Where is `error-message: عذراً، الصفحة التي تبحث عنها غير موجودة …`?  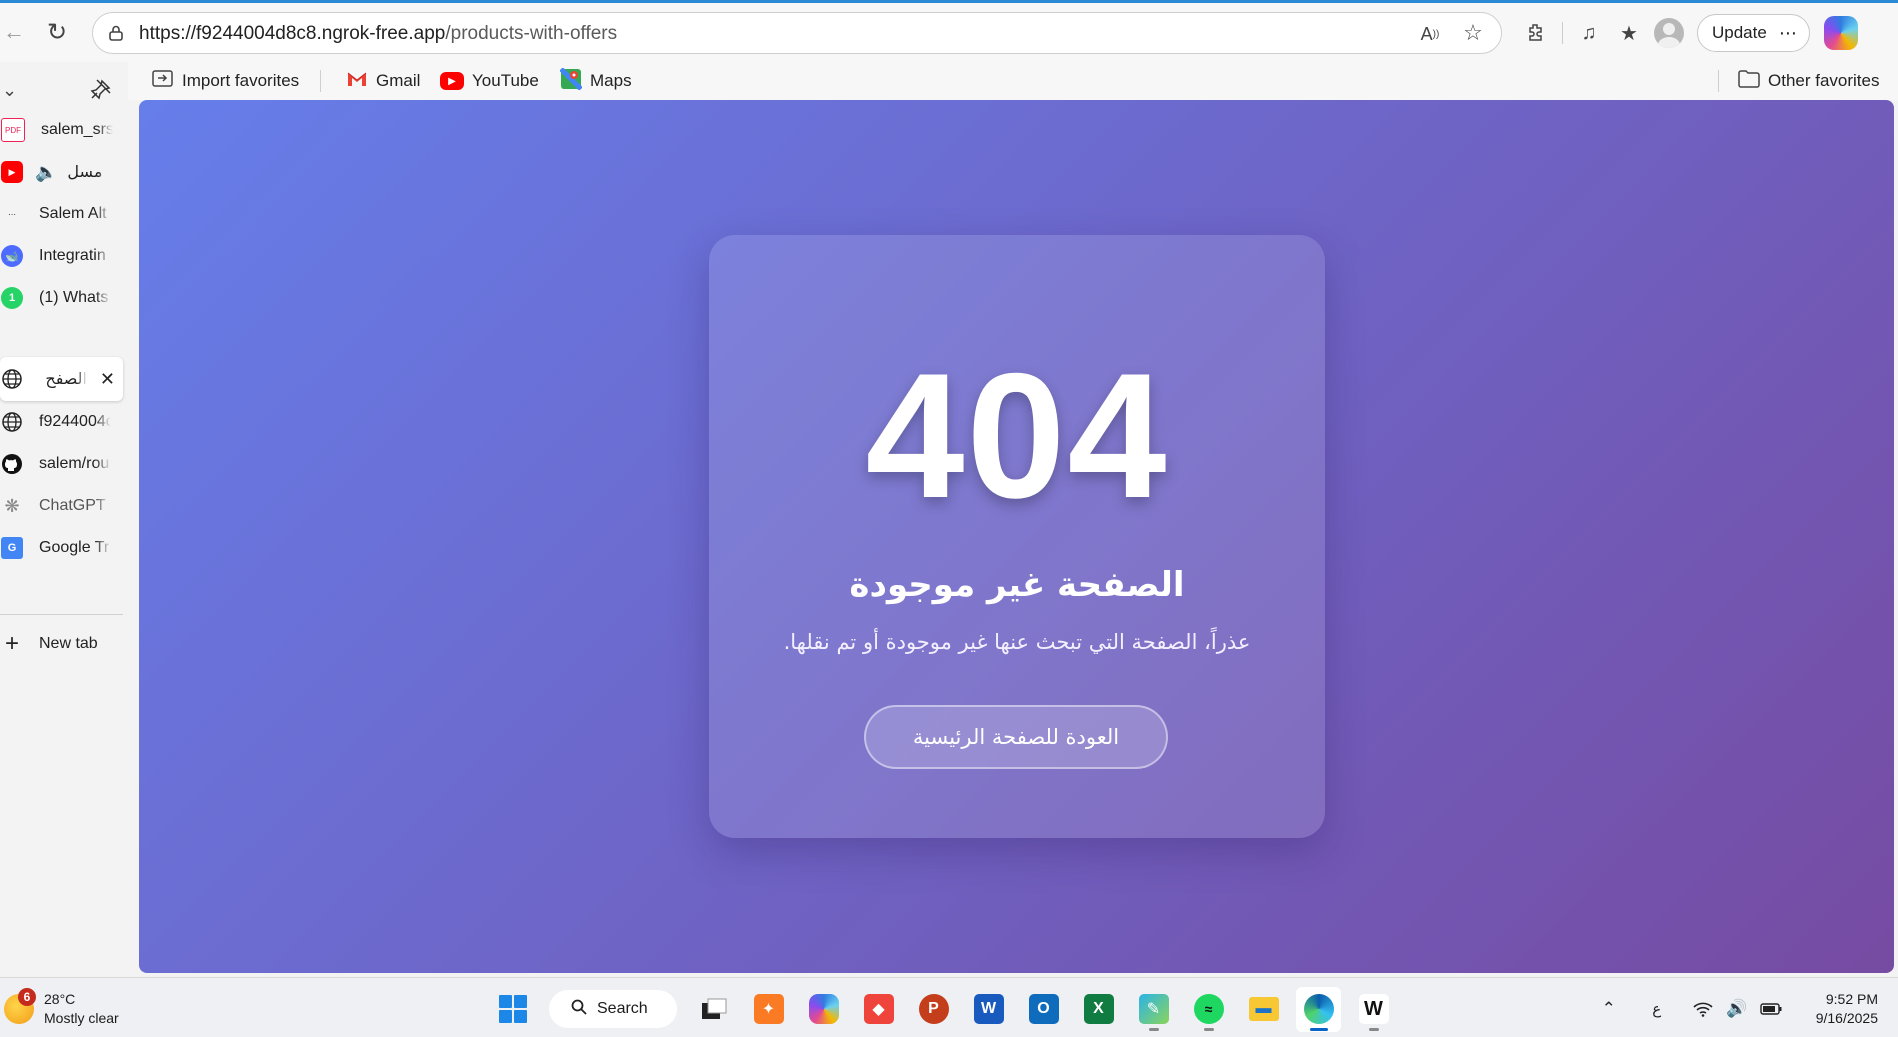 error-message: عذراً، الصفحة التي تبحث عنها غير موجودة … is located at coordinates (1017, 642).